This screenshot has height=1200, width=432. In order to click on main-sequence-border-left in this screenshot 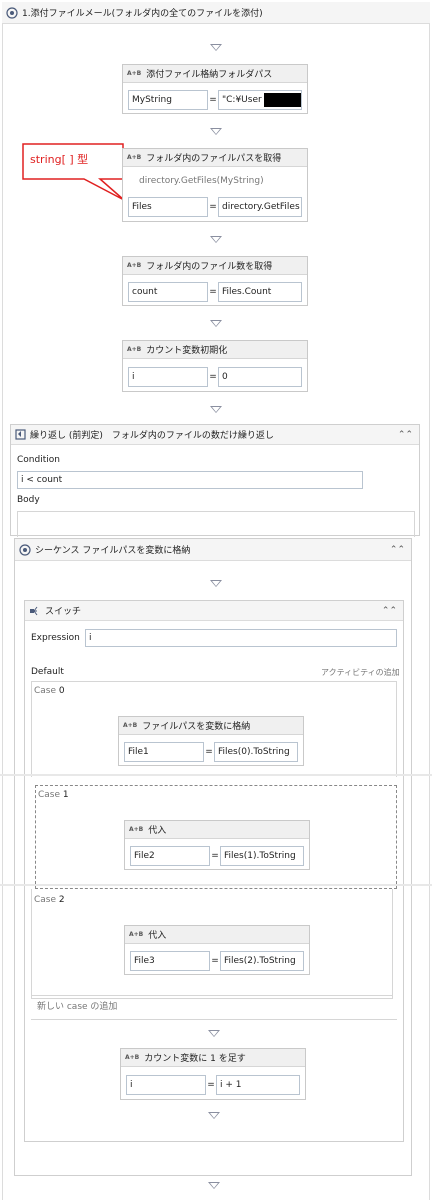, I will do `click(2, 612)`.